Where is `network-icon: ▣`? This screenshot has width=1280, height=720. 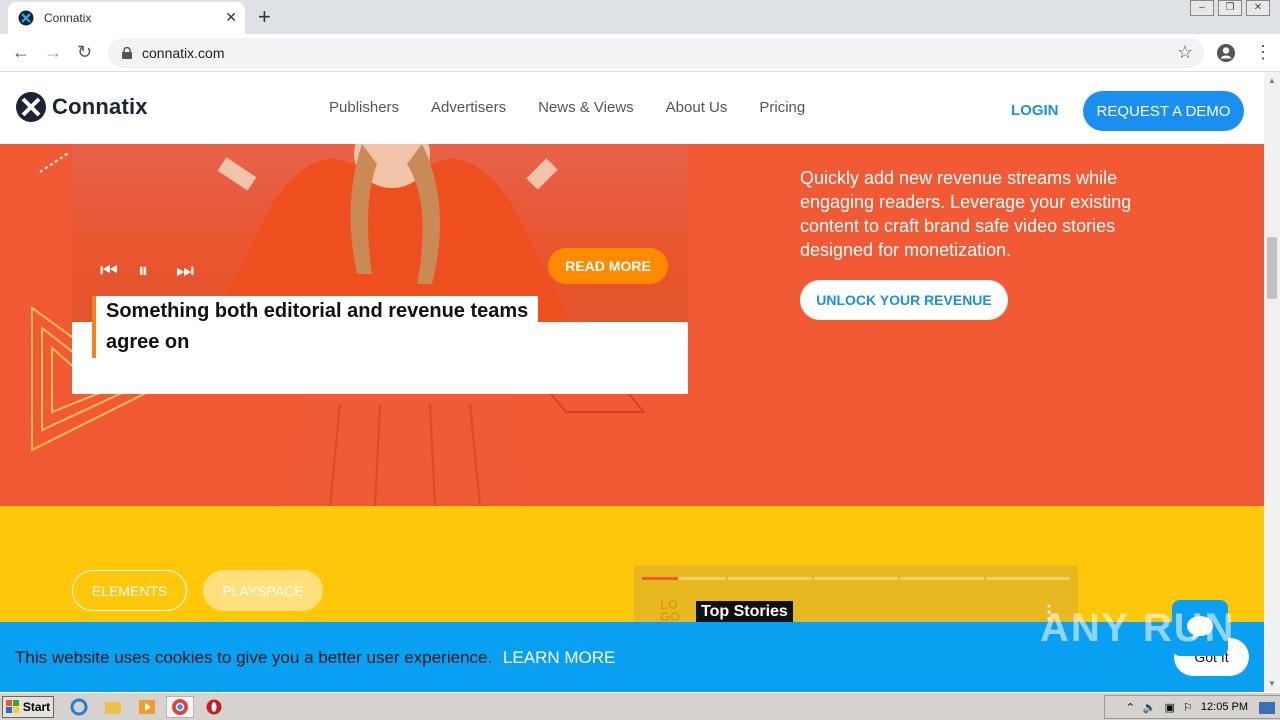 network-icon: ▣ is located at coordinates (1170, 707).